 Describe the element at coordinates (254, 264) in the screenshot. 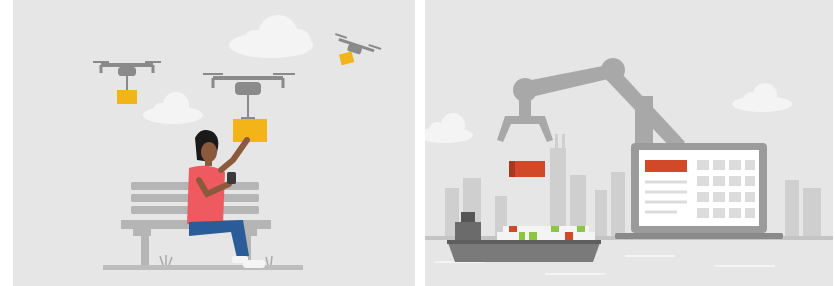

I see `shoe` at that location.